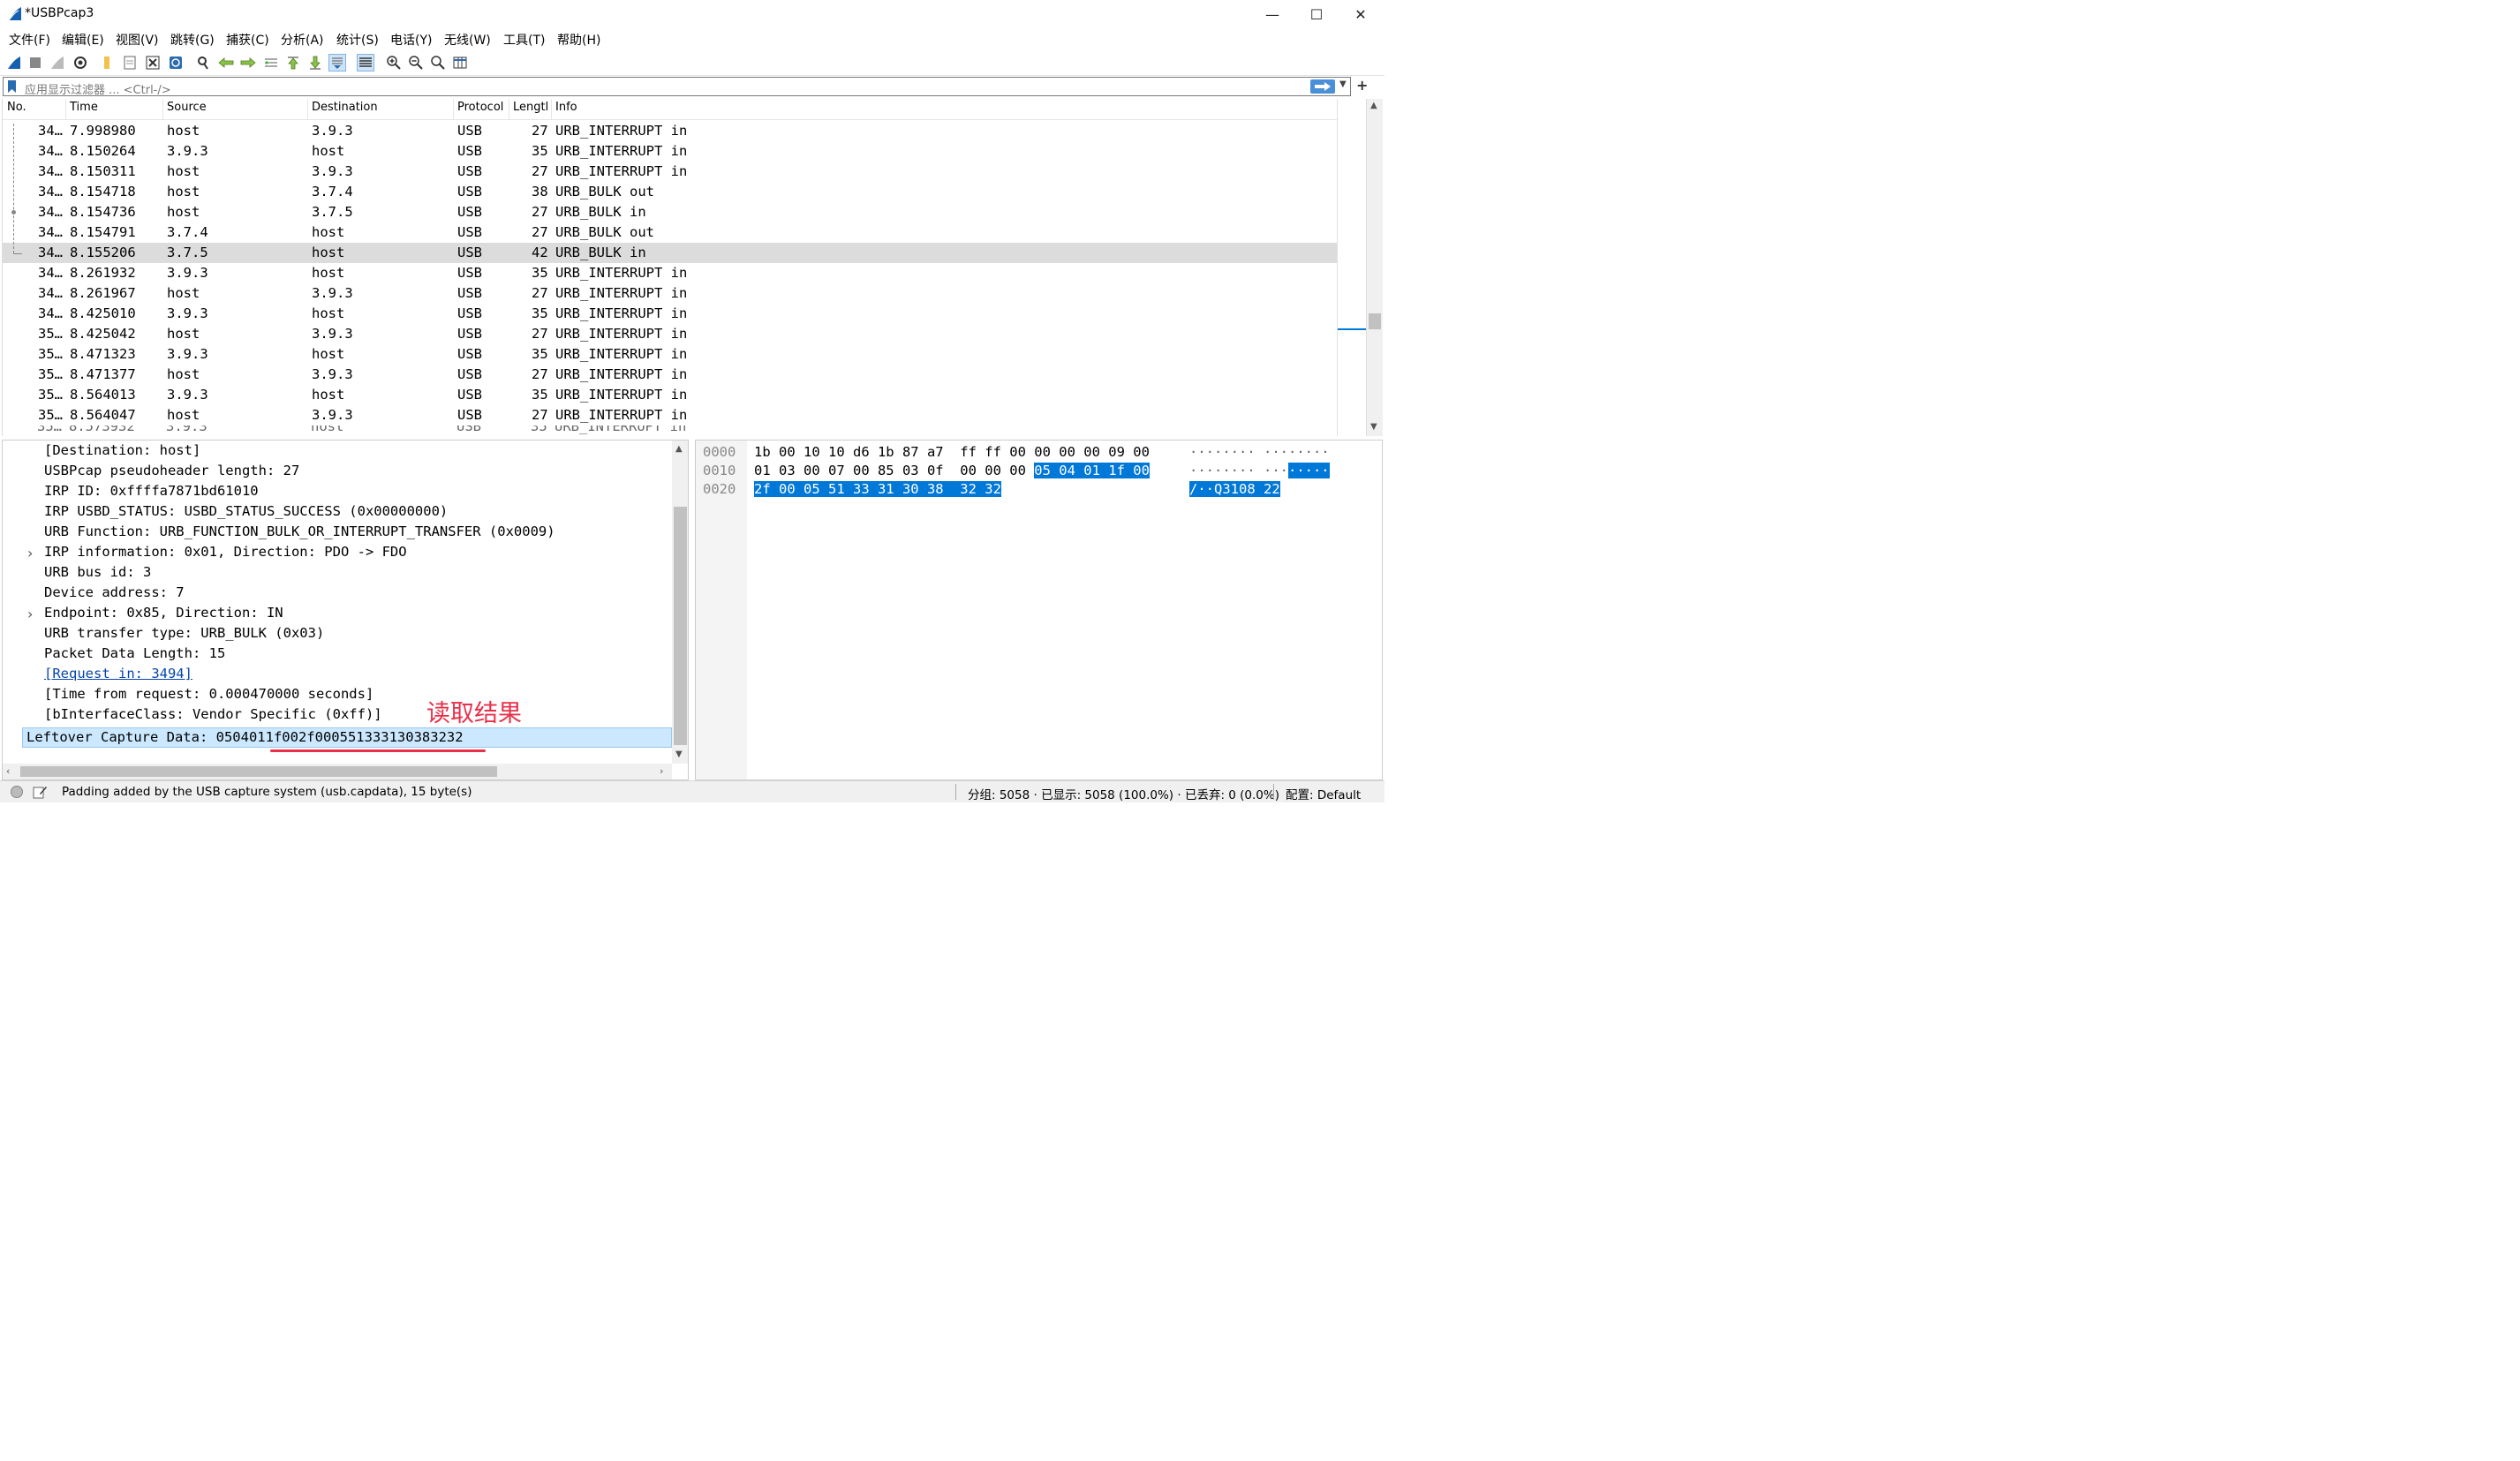 The width and height of the screenshot is (2520, 1461). Describe the element at coordinates (438, 63) in the screenshot. I see `zoom-normal-icon` at that location.